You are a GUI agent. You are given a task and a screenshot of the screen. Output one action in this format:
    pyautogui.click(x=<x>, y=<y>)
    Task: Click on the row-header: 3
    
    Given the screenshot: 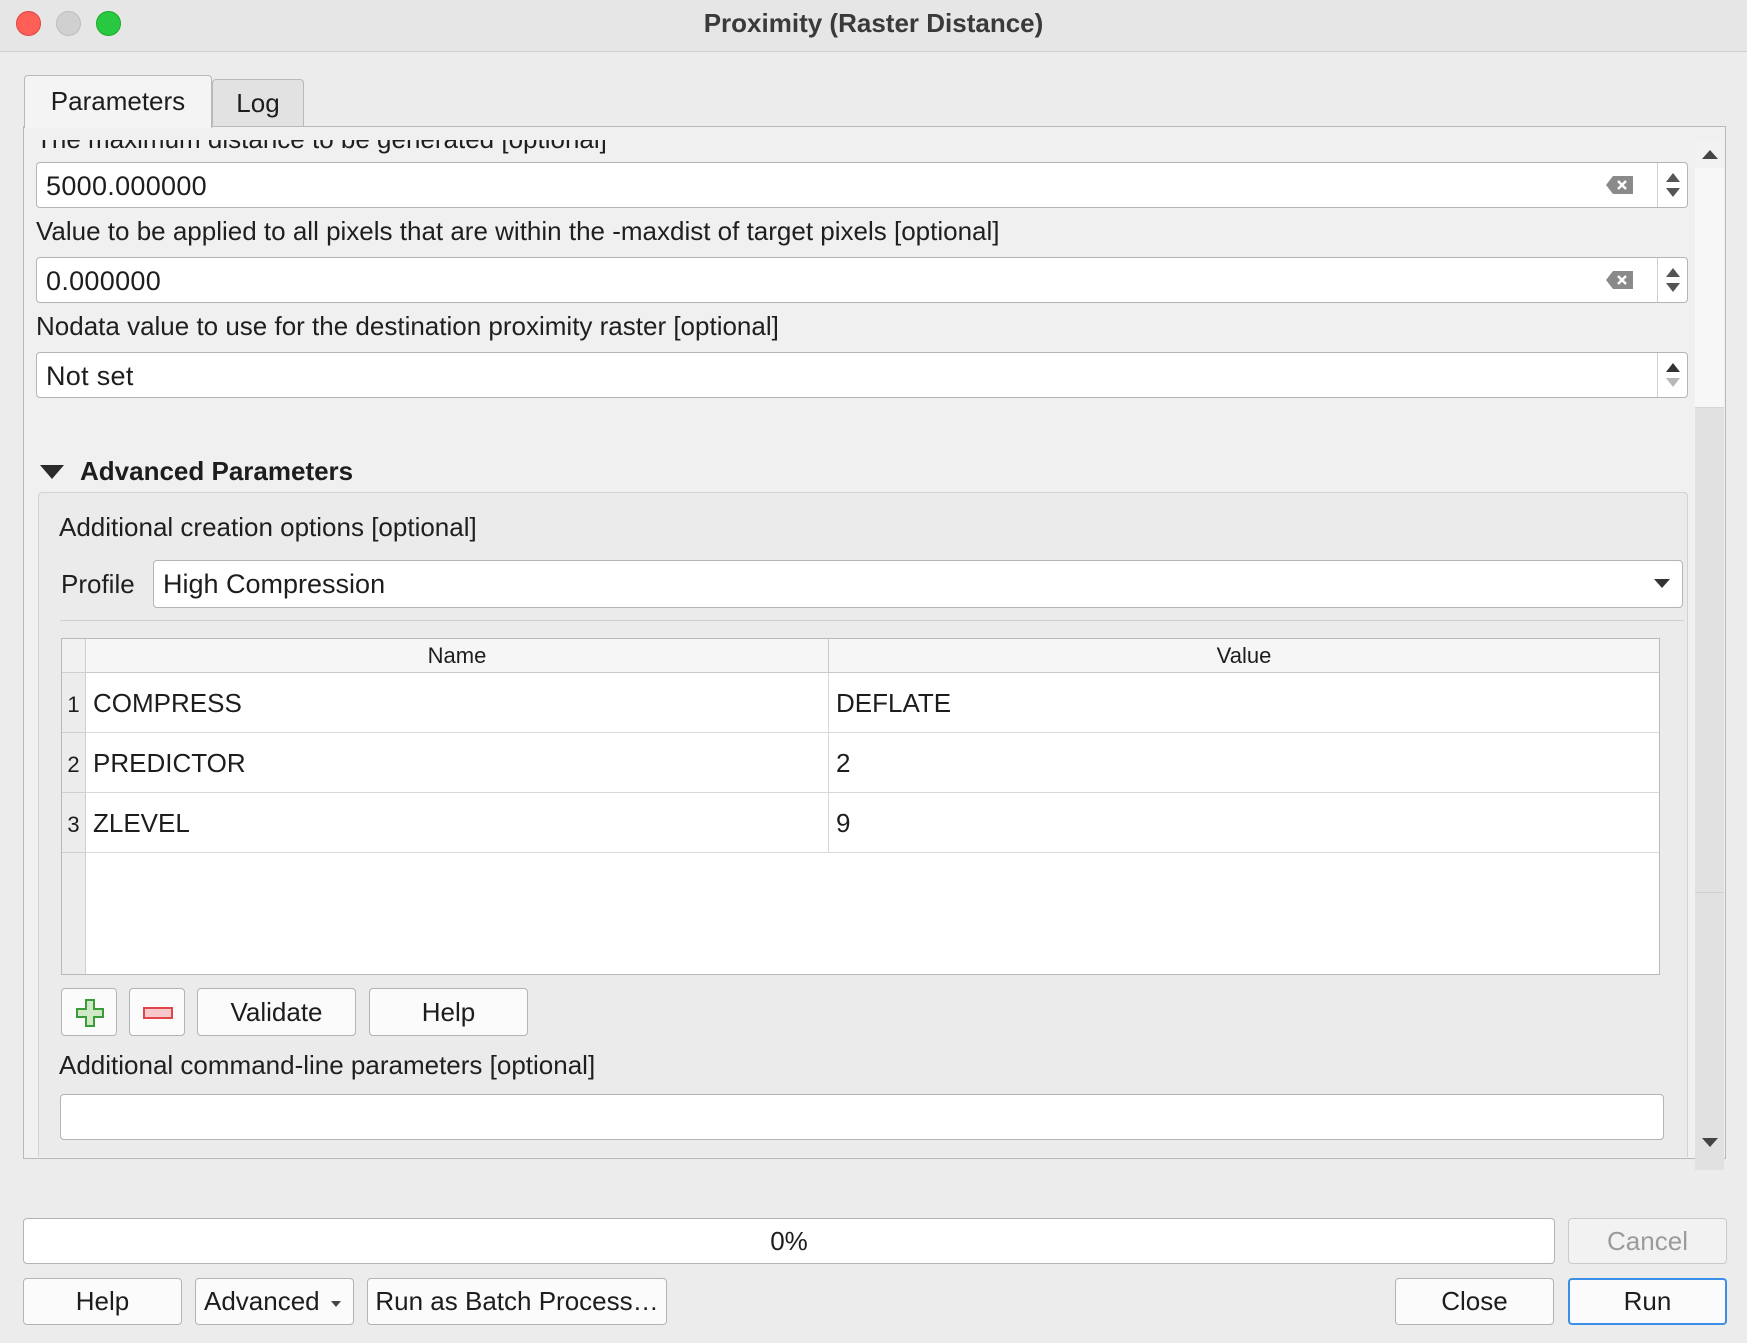 What is the action you would take?
    pyautogui.click(x=74, y=823)
    